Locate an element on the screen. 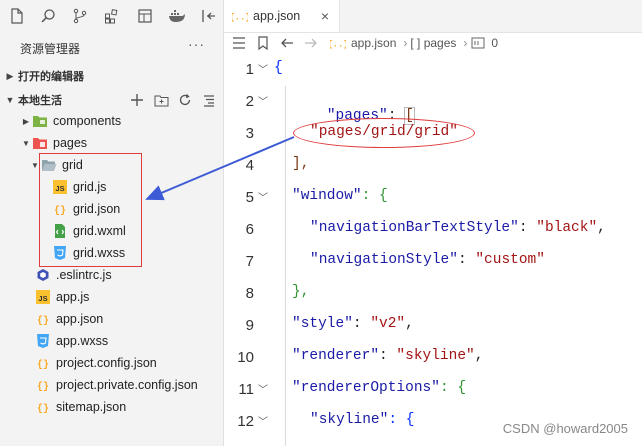 The width and height of the screenshot is (642, 446). code-line: 6 "navigationBarTextStyle": "black", is located at coordinates (433, 230).